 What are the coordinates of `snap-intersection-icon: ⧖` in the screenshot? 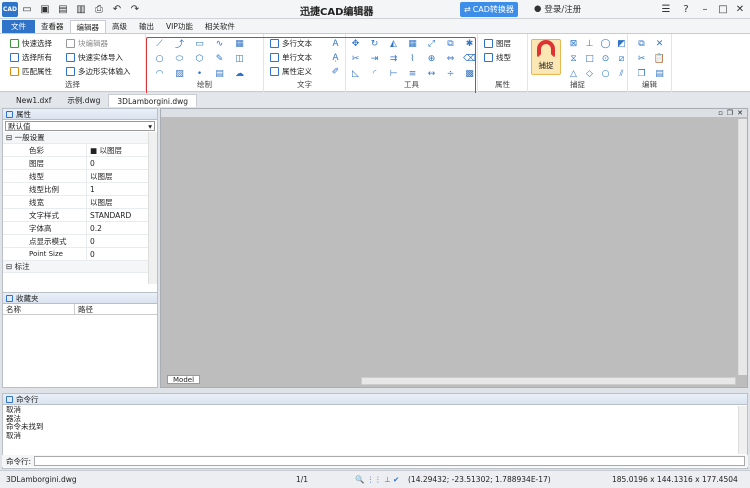 It's located at (573, 58).